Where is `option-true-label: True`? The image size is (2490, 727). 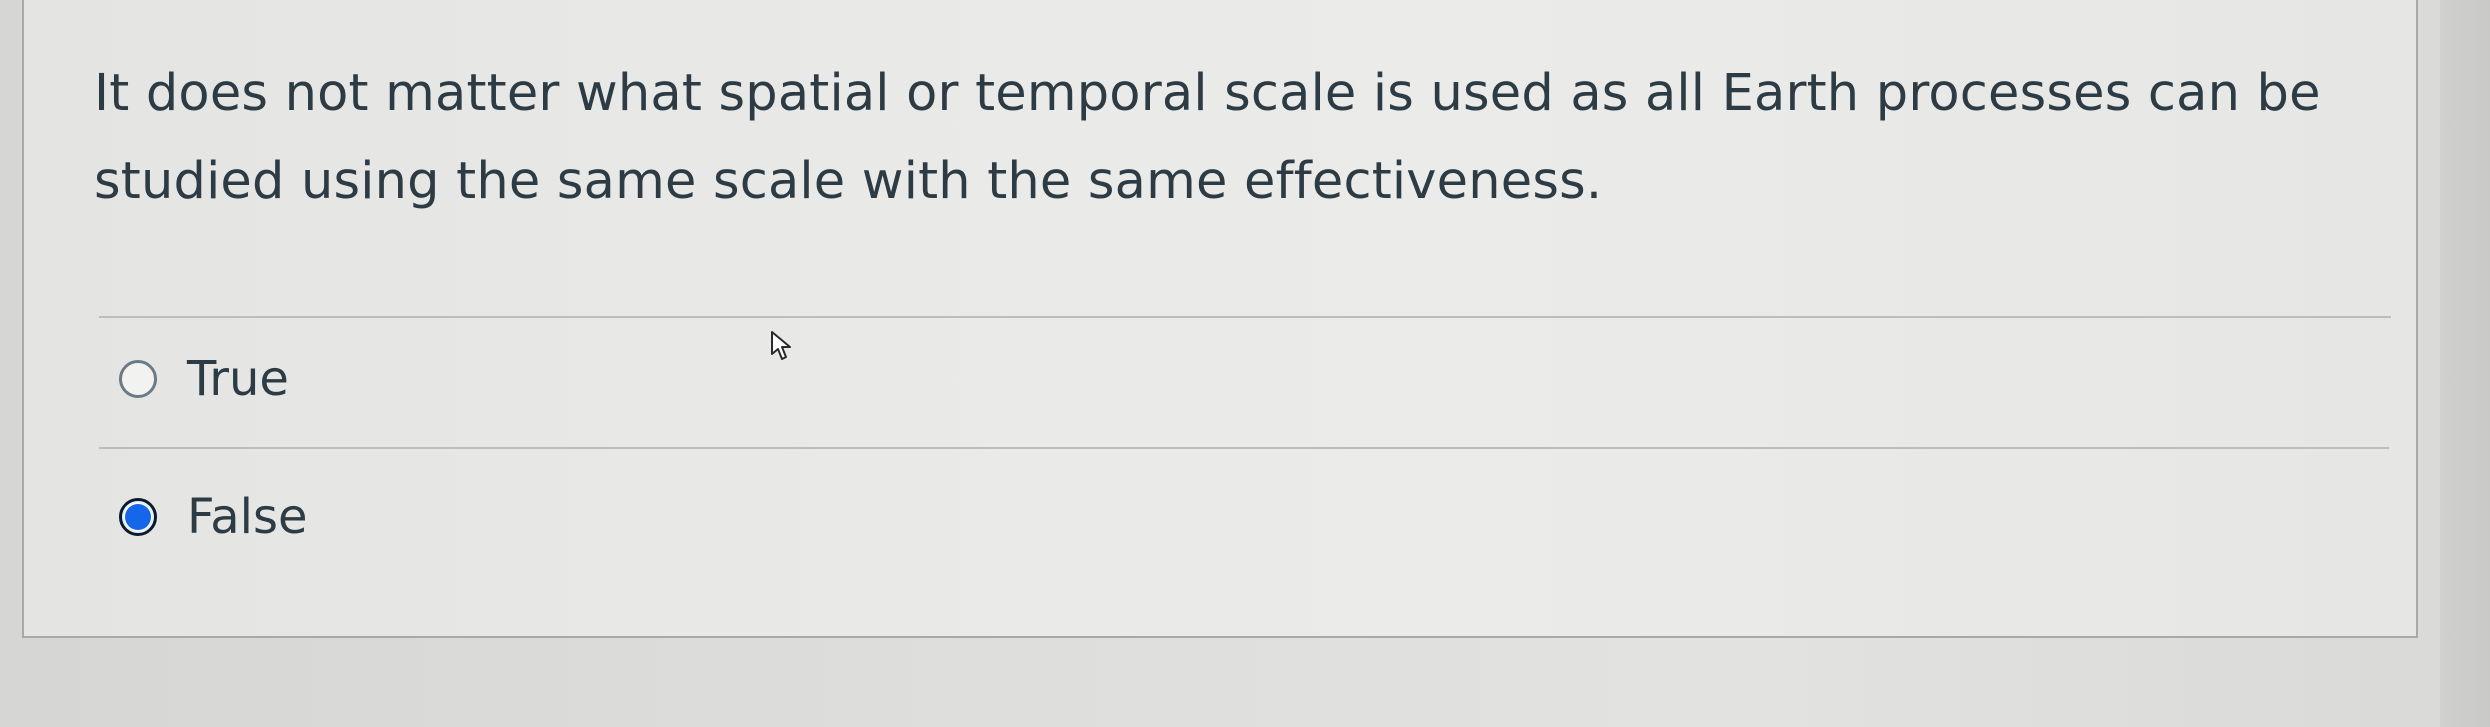
option-true-label: True is located at coordinates (238, 379).